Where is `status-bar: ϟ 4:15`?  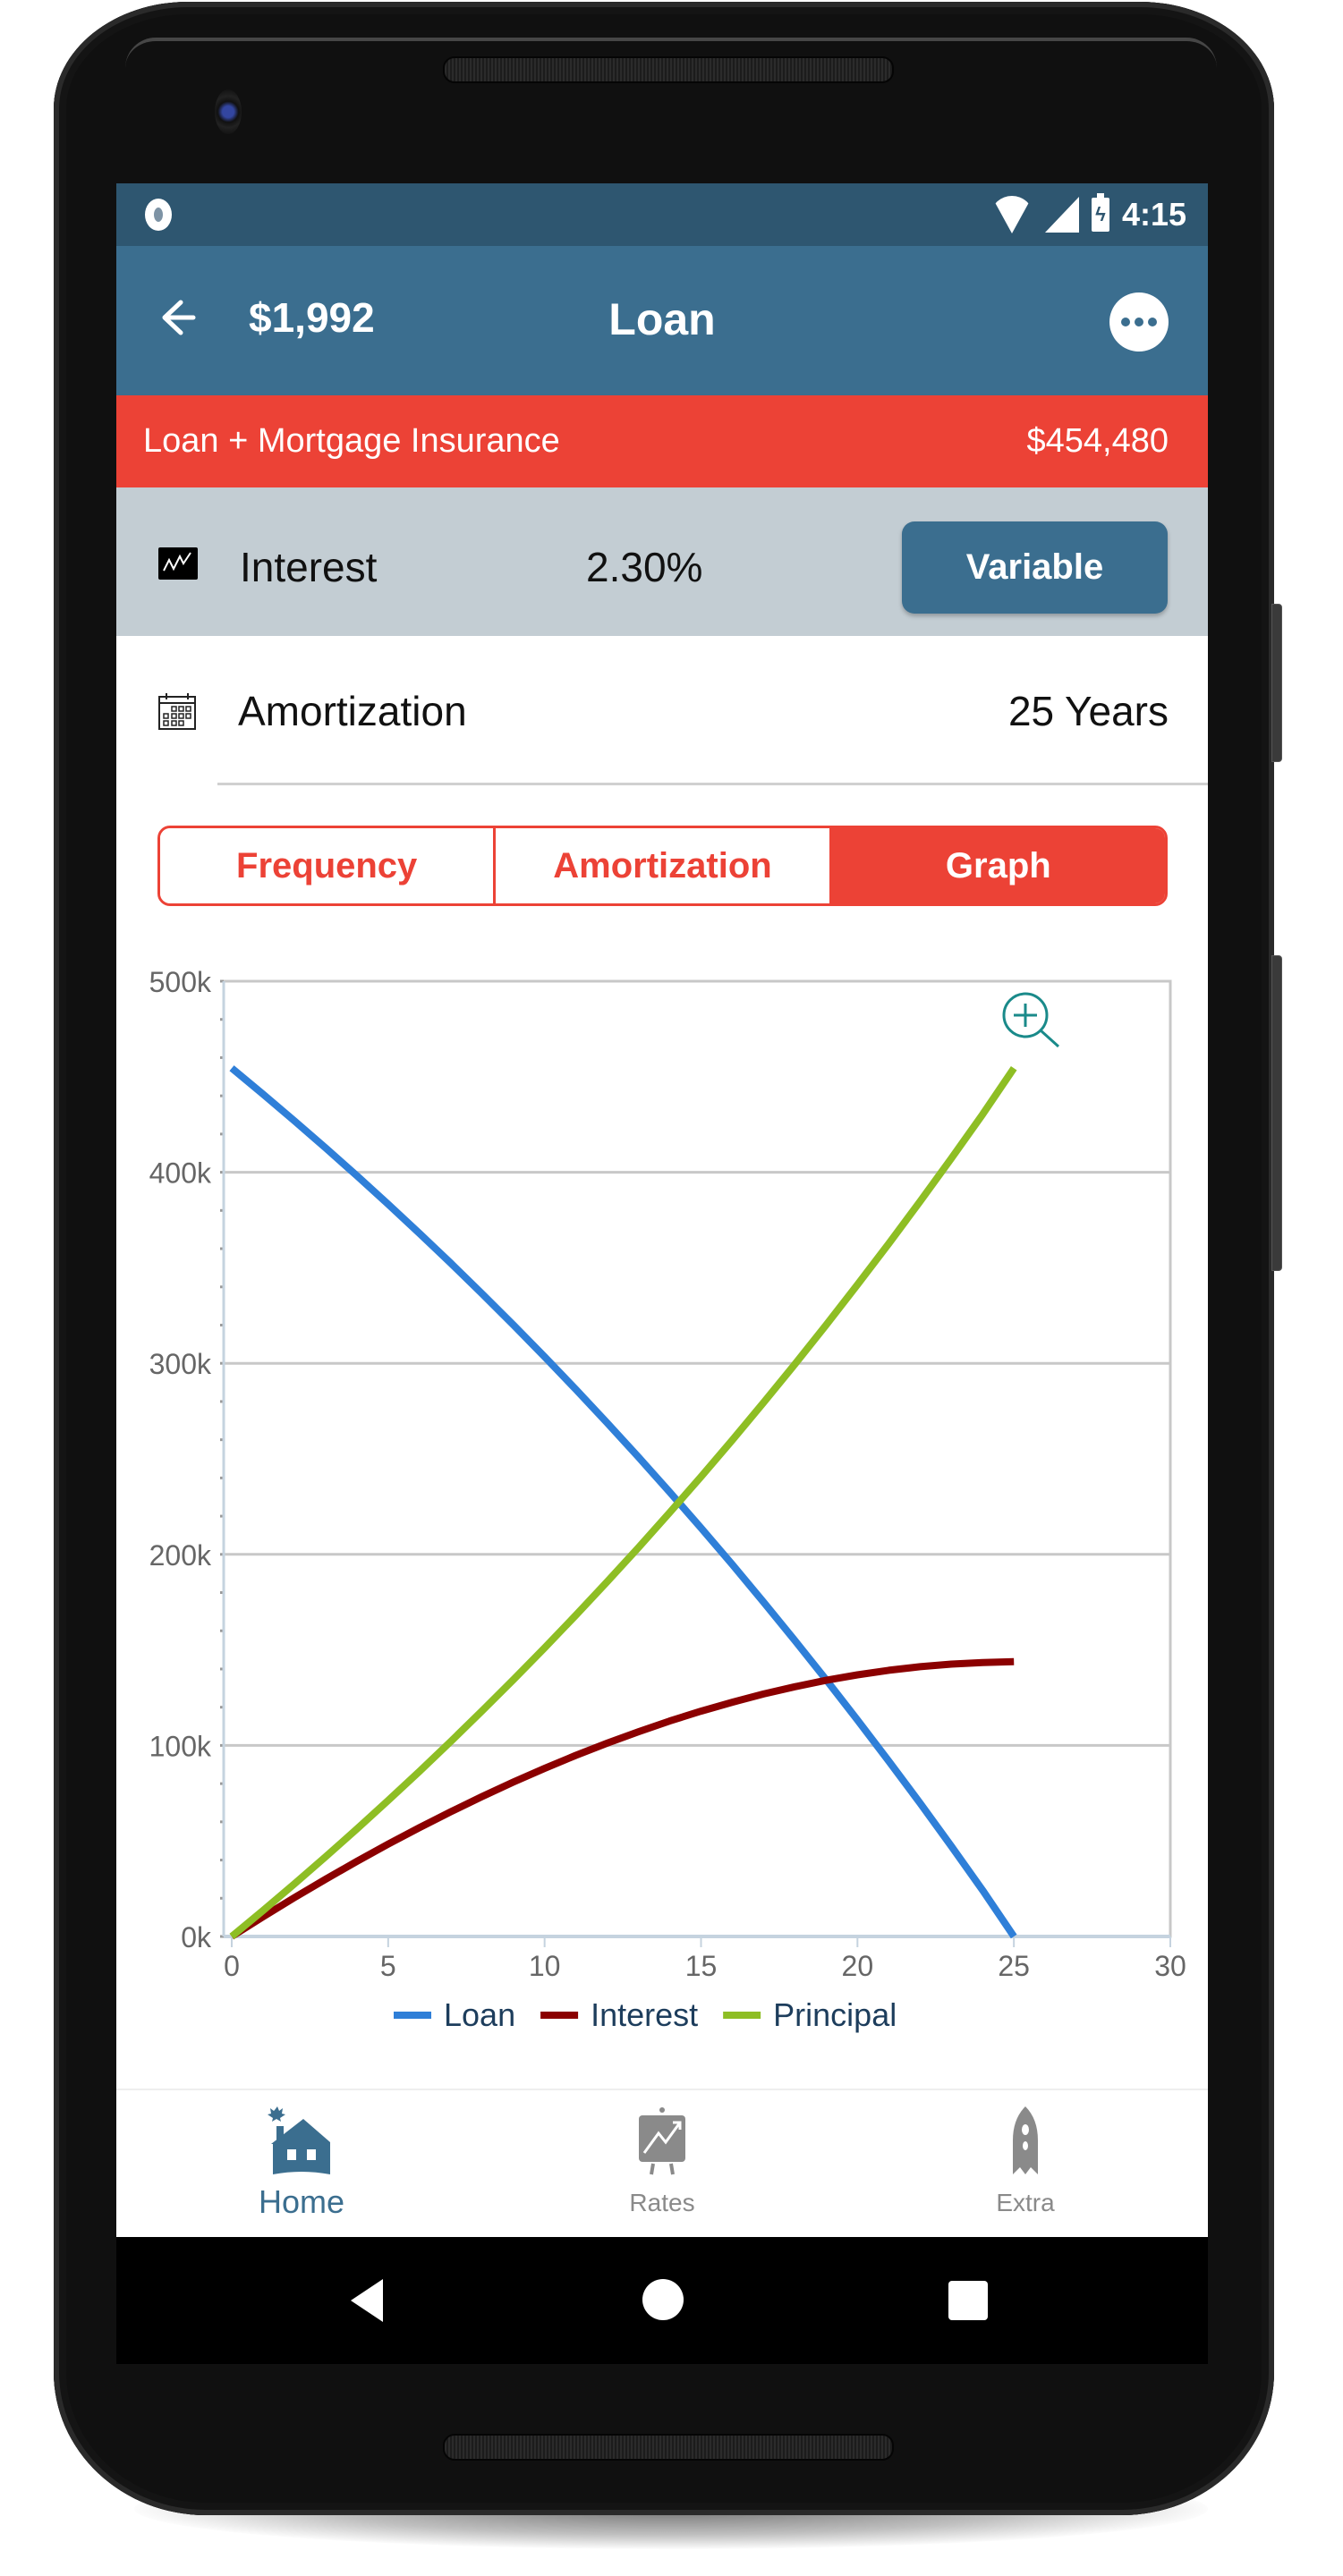 status-bar: ϟ 4:15 is located at coordinates (662, 214).